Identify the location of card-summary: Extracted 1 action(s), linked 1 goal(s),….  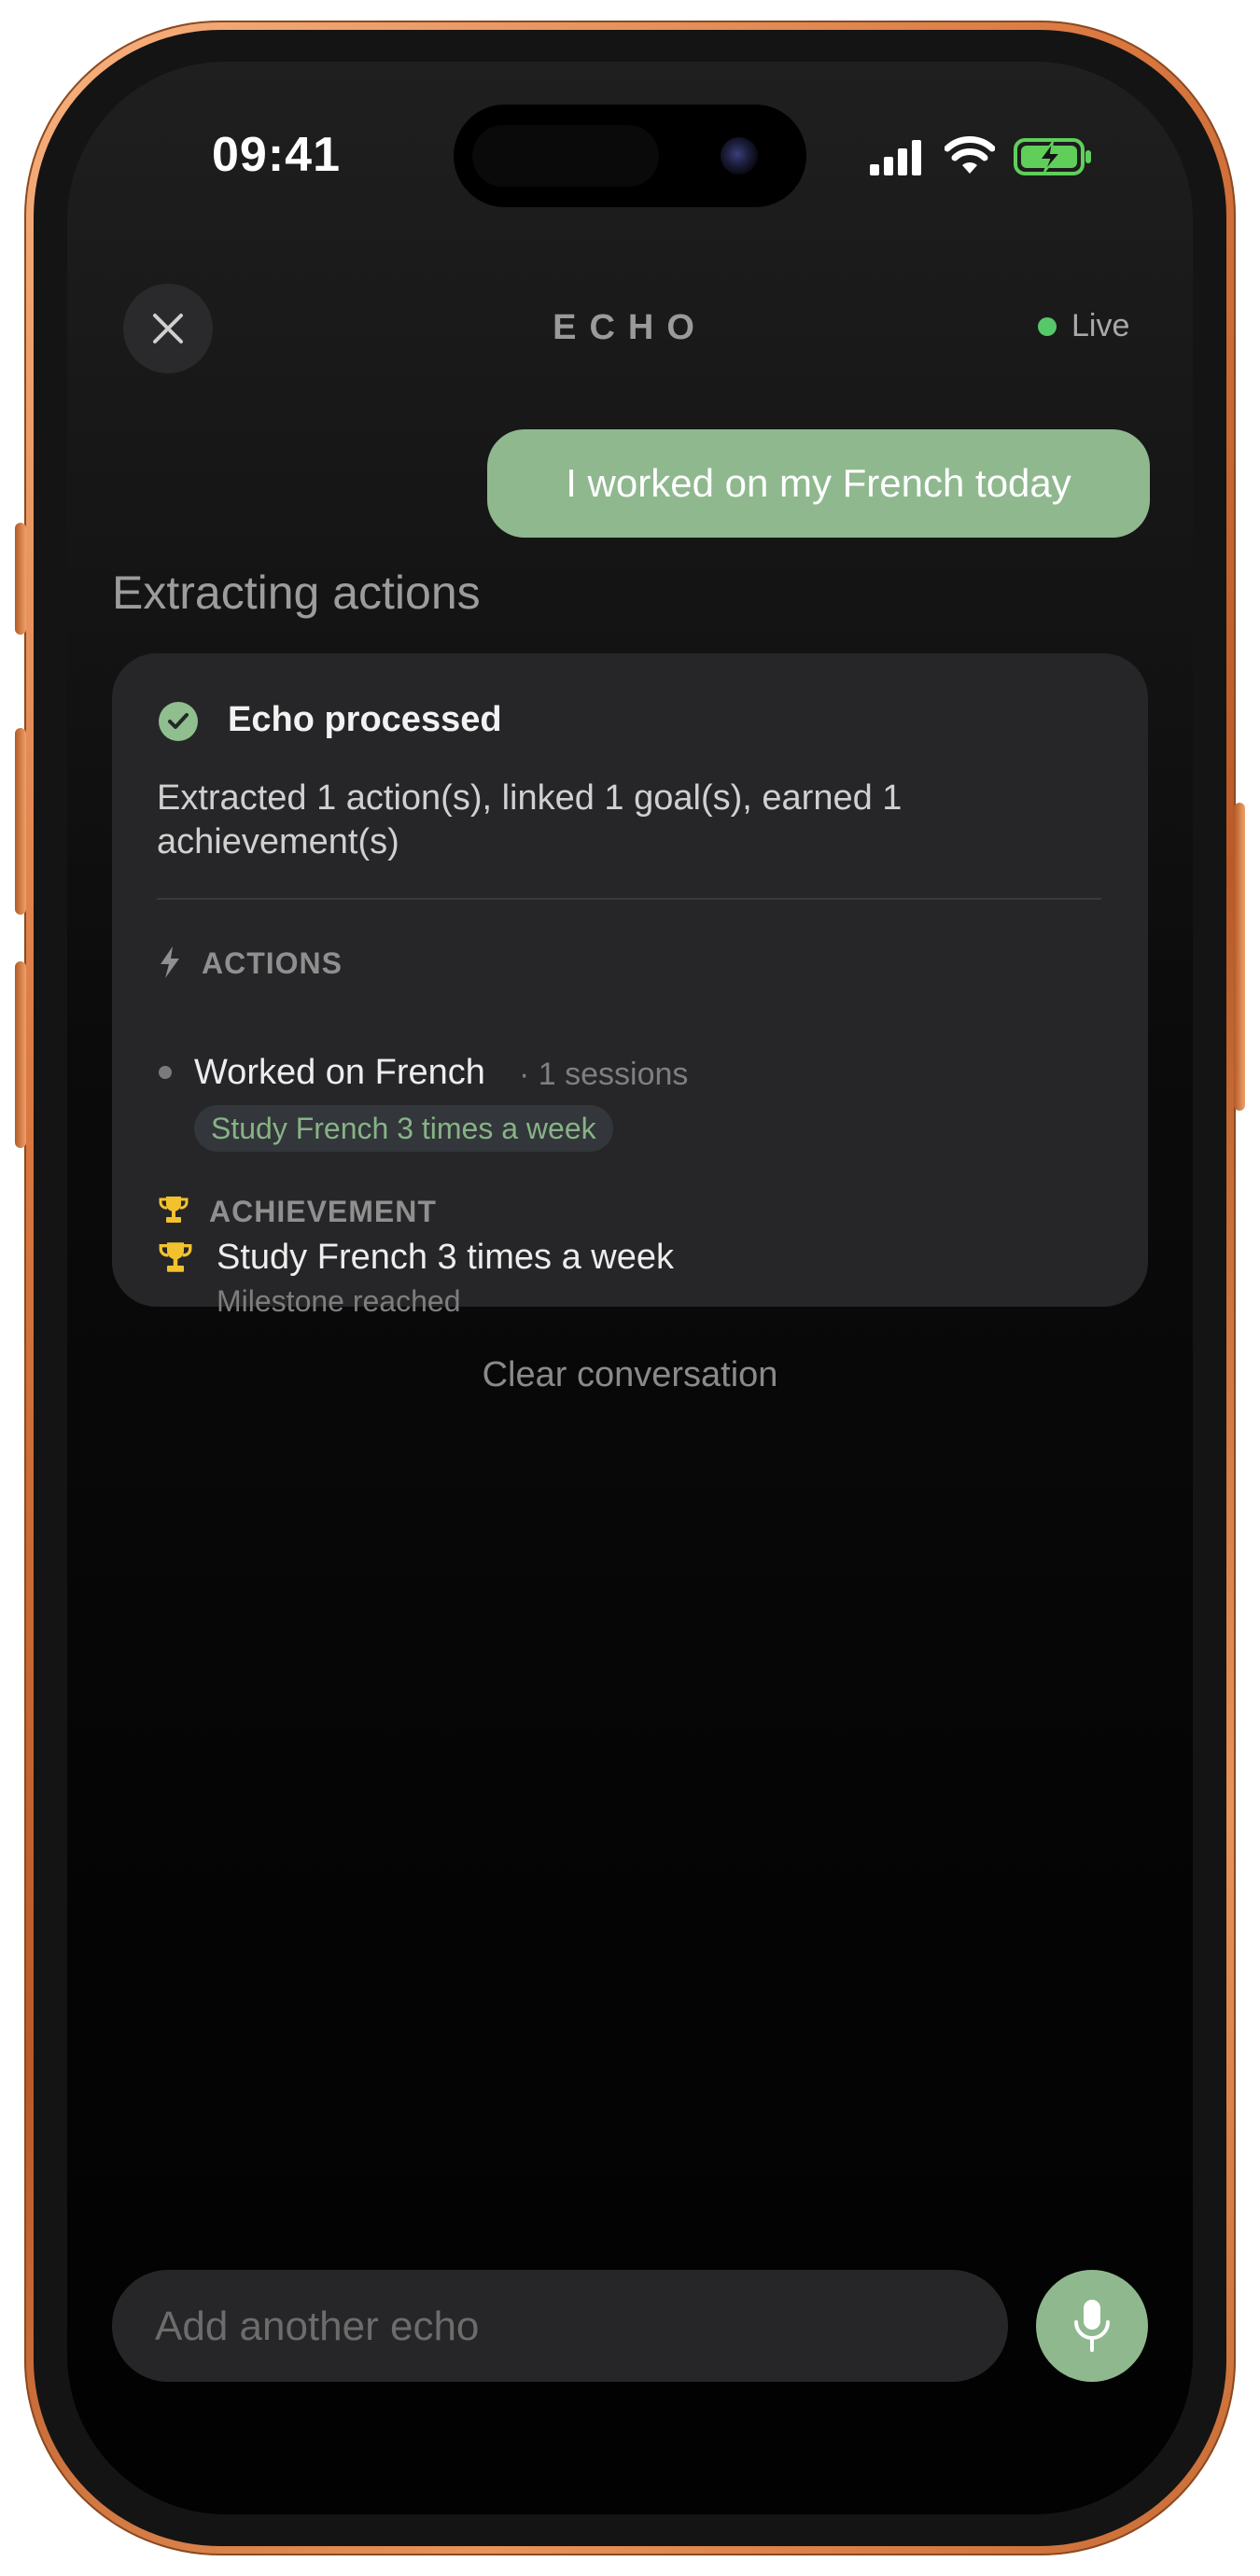
(530, 819).